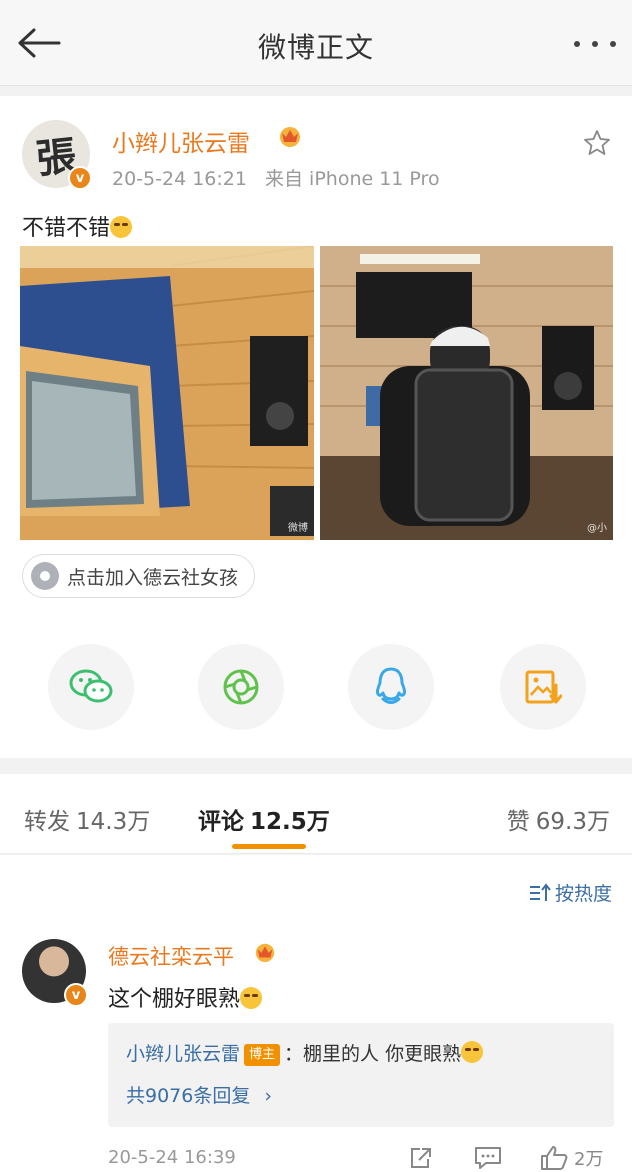 Image resolution: width=632 pixels, height=1172 pixels. I want to click on post-source: 来自 iPhone 11 Pro, so click(352, 179).